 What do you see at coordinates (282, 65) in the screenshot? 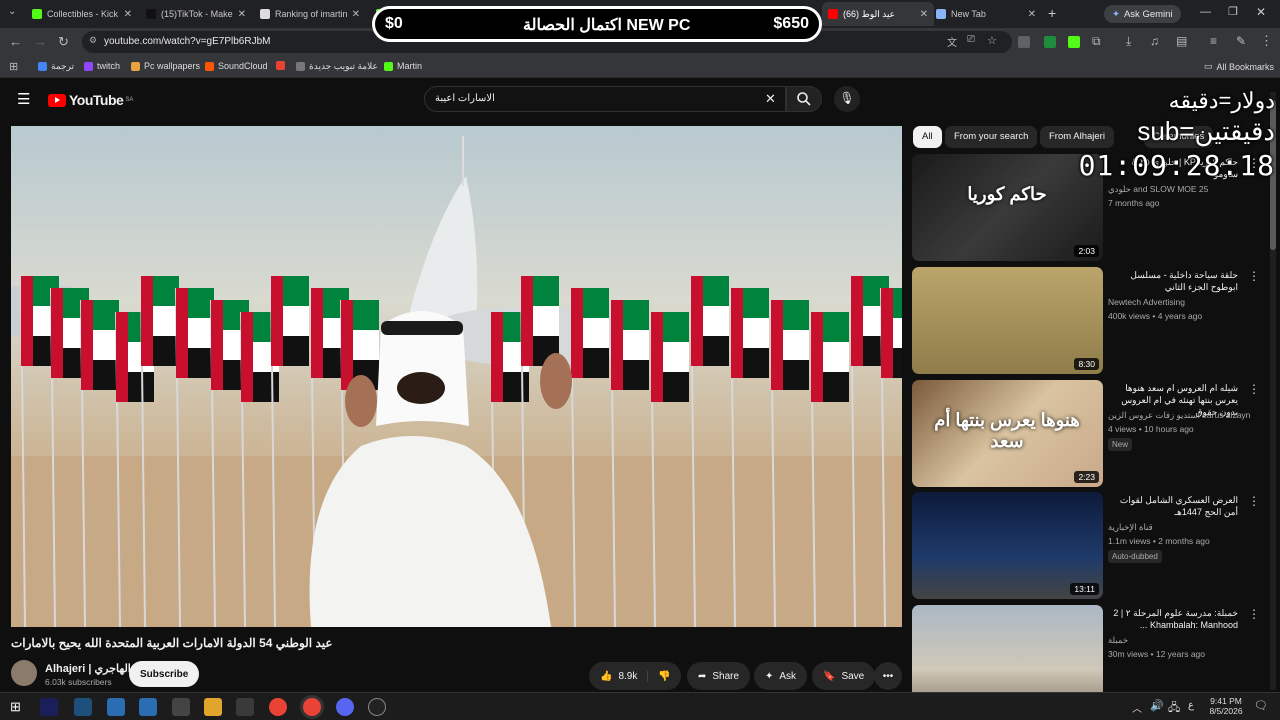
I see `bookmark-item` at bounding box center [282, 65].